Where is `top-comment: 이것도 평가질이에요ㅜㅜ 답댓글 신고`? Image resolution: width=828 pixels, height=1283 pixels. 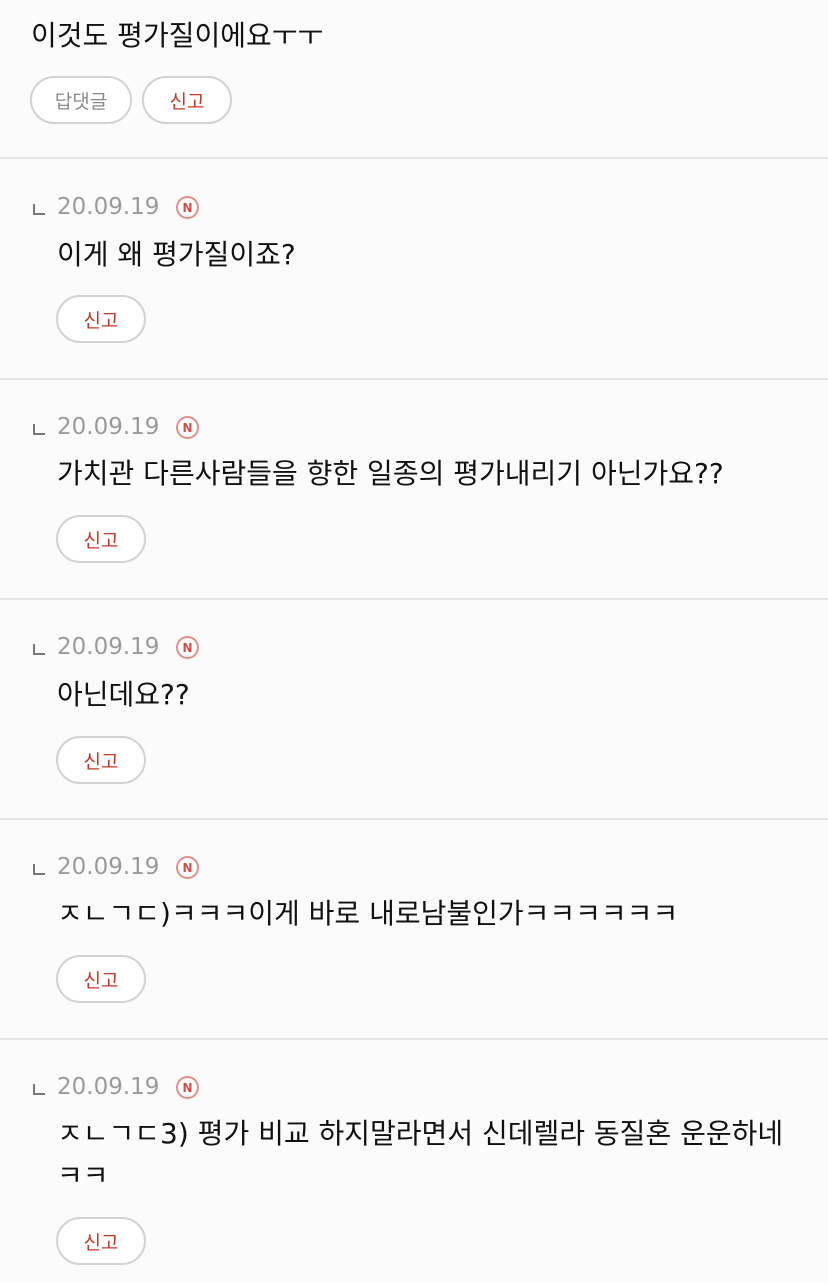
top-comment: 이것도 평가질이에요ㅜㅜ 답댓글 신고 is located at coordinates (414, 79).